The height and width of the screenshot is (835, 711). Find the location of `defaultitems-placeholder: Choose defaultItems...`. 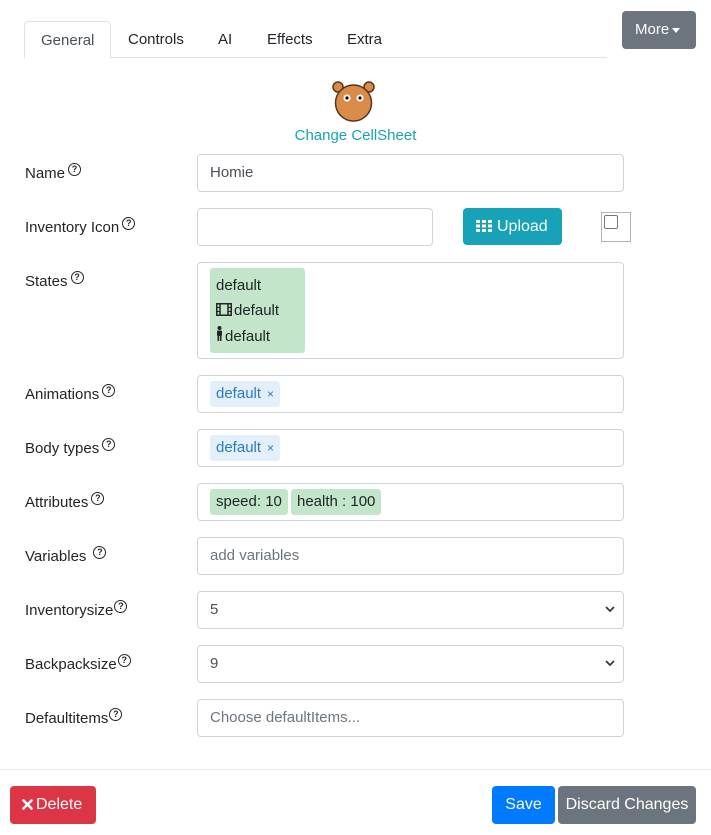

defaultitems-placeholder: Choose defaultItems... is located at coordinates (285, 717).